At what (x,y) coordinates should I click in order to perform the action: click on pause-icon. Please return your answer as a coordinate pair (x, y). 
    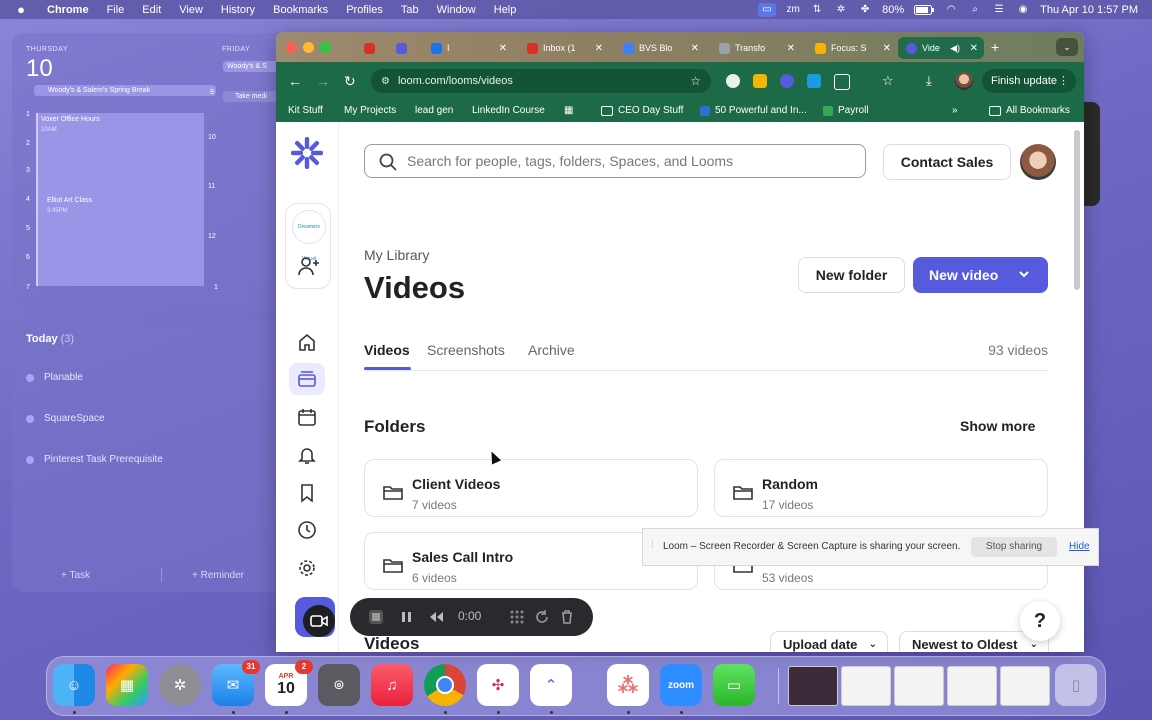
    Looking at the image, I should click on (407, 618).